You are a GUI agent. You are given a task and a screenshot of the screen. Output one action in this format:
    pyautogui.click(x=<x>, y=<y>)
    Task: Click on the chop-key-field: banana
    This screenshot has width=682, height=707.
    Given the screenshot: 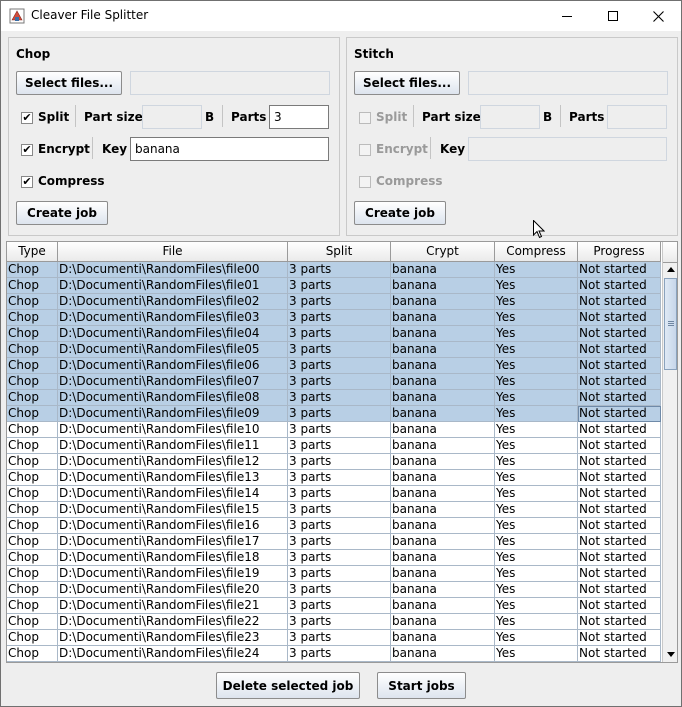 What is the action you would take?
    pyautogui.click(x=229, y=149)
    